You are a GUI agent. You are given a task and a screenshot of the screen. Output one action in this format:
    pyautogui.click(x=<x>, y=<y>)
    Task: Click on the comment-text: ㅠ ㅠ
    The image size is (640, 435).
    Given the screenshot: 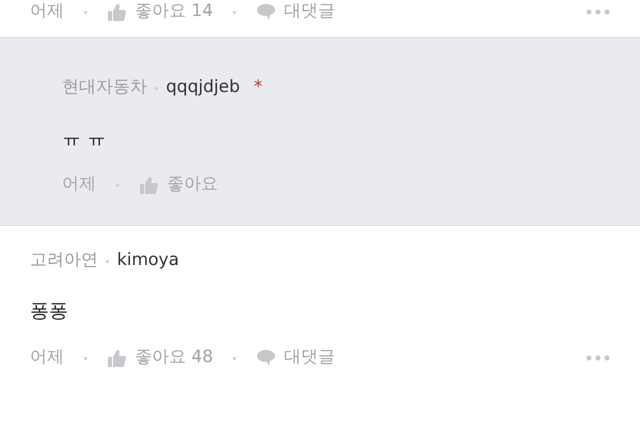 What is the action you would take?
    pyautogui.click(x=85, y=138)
    